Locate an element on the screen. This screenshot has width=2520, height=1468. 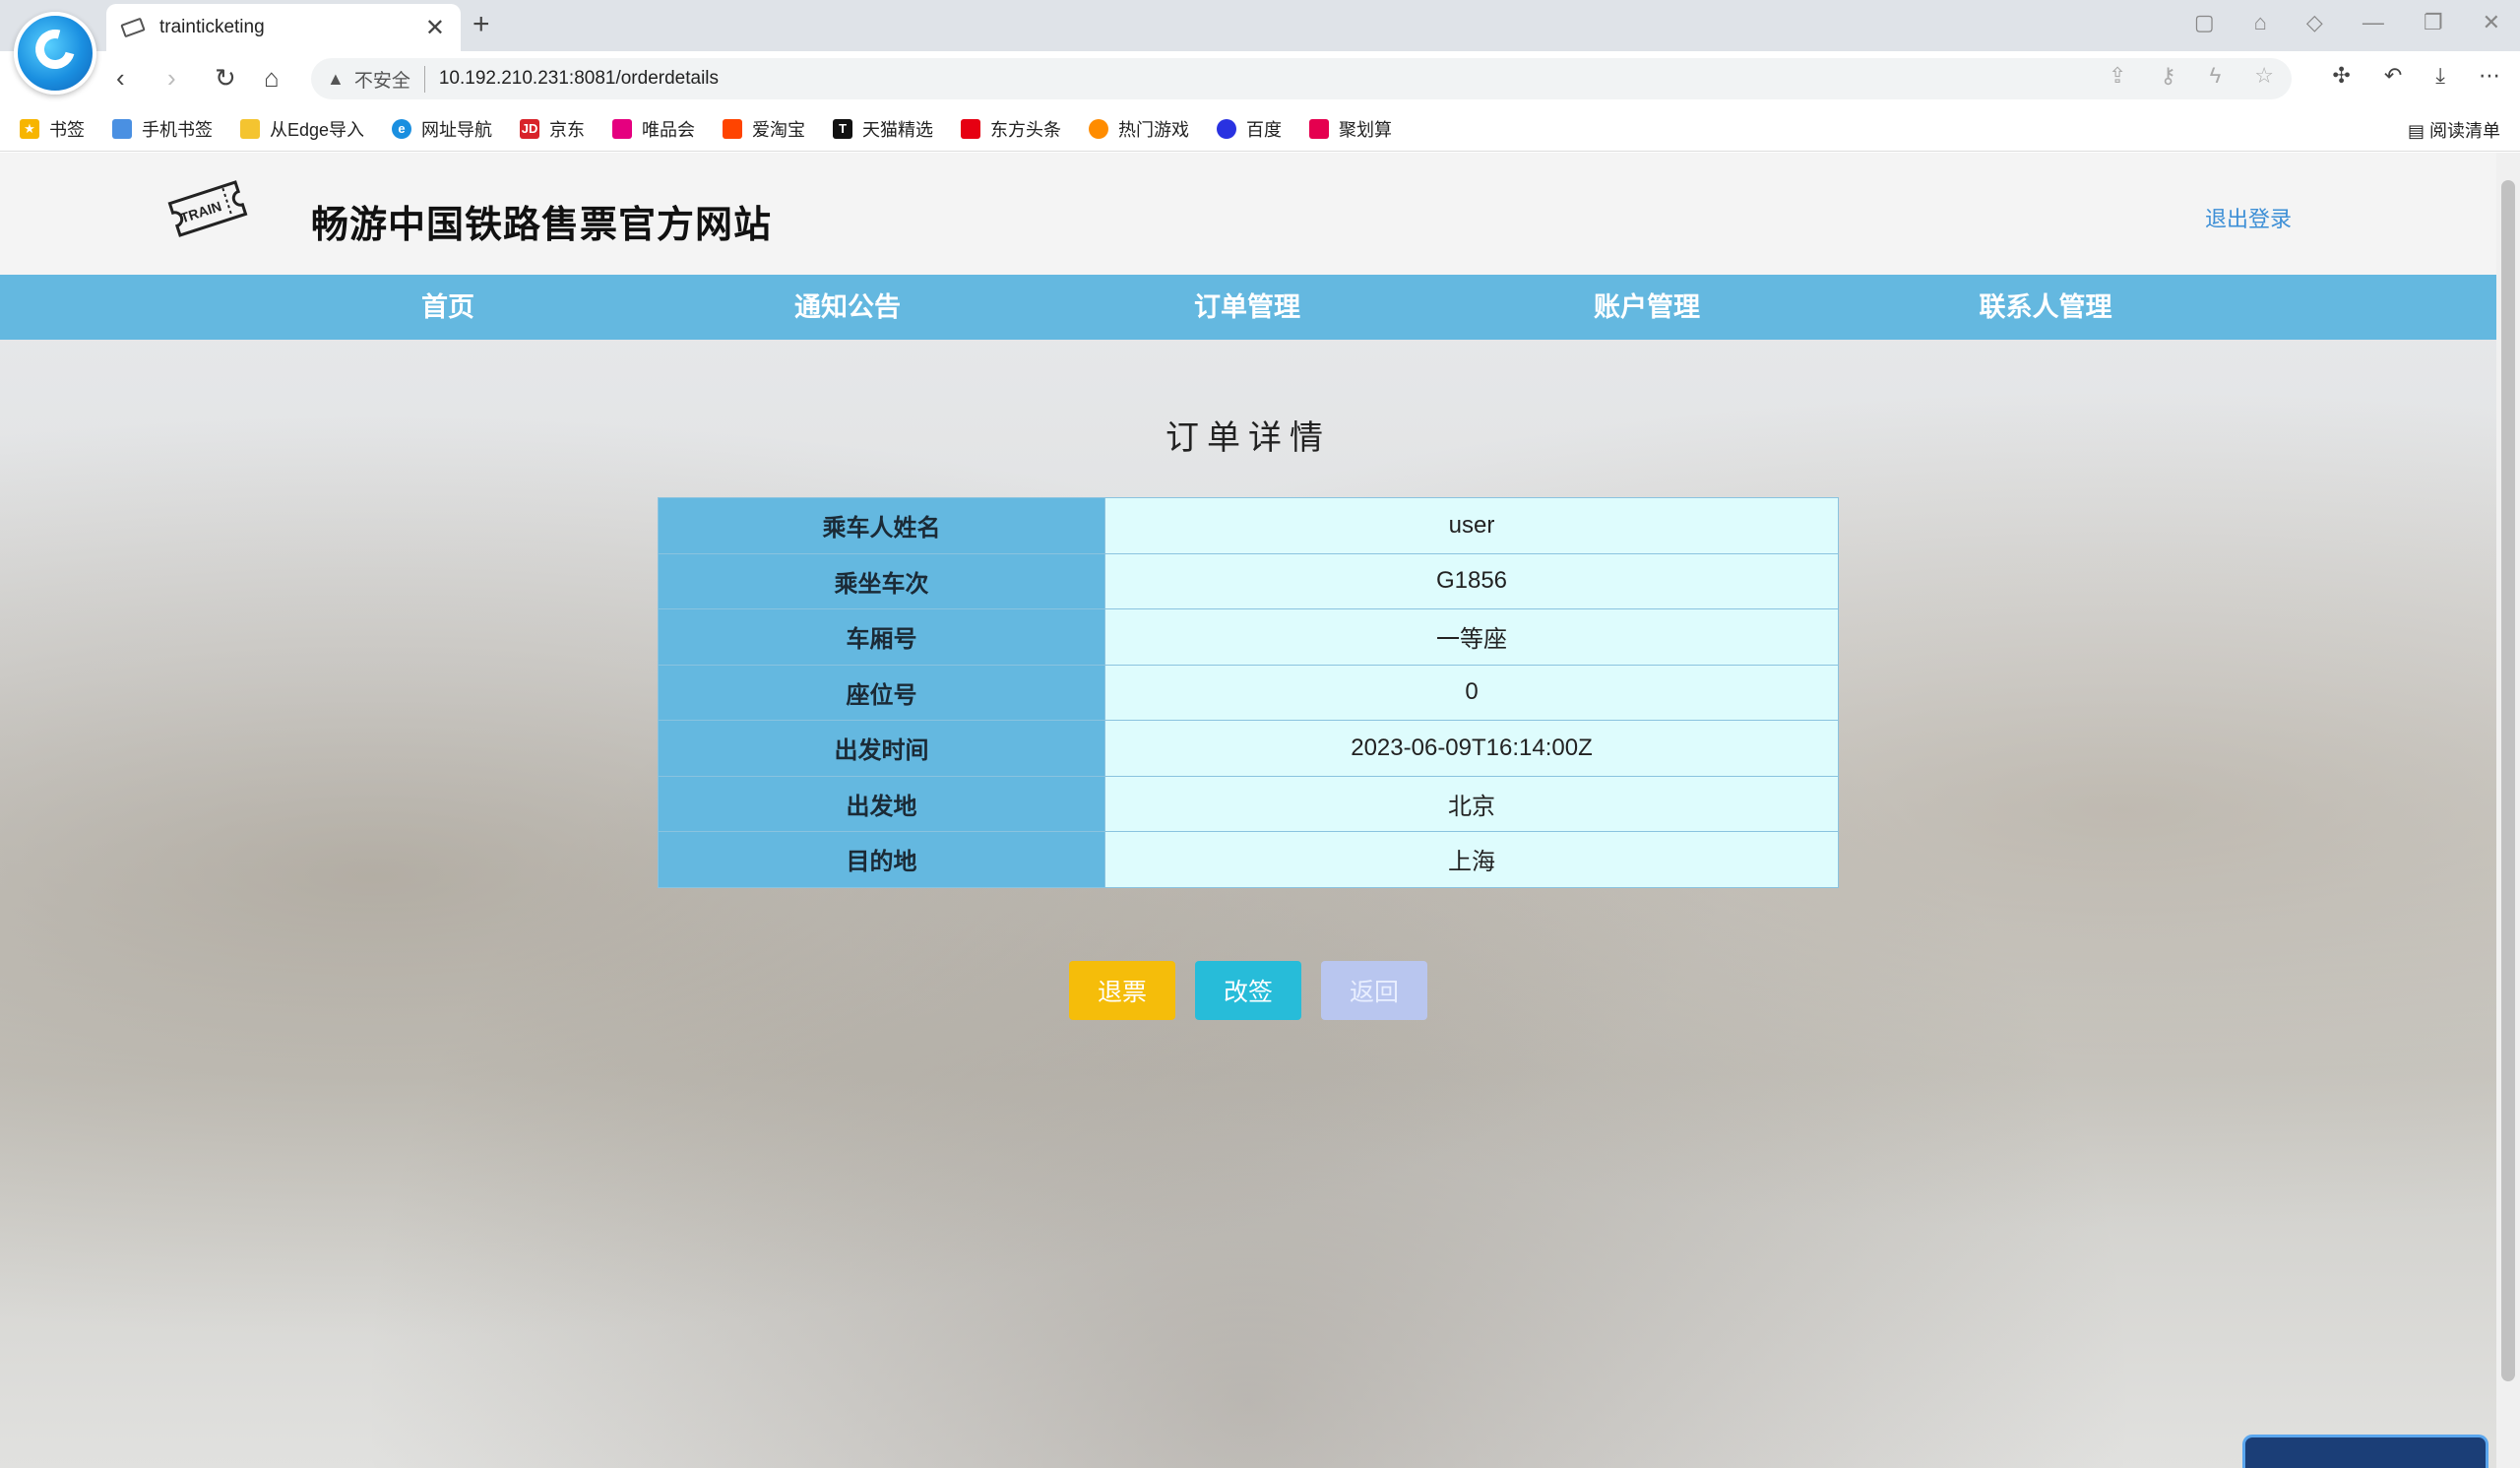
nav-orders: 订单管理 is located at coordinates (1247, 308).